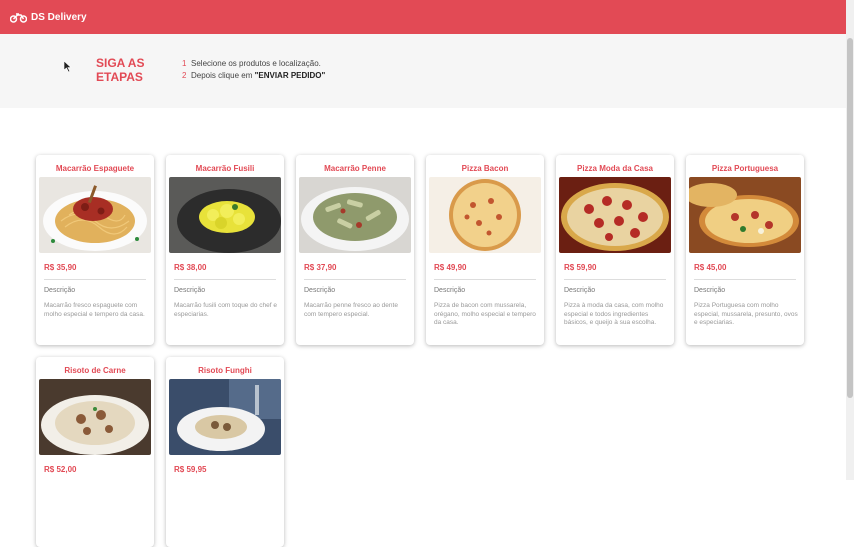  Describe the element at coordinates (59, 17) in the screenshot. I see `brand-name: DS Delivery` at that location.